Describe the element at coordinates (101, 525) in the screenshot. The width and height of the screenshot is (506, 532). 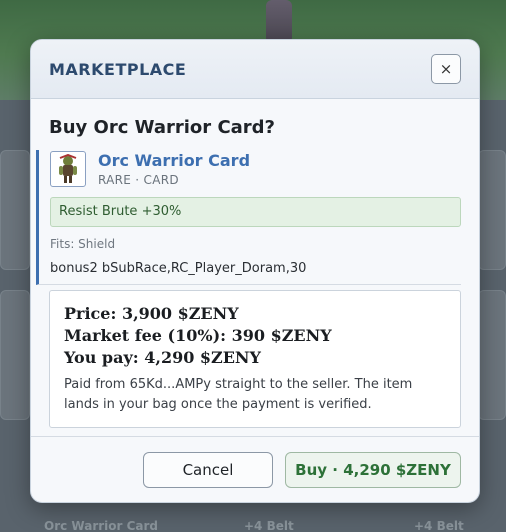
I see `background-card-label: Orc Warrior Card` at that location.